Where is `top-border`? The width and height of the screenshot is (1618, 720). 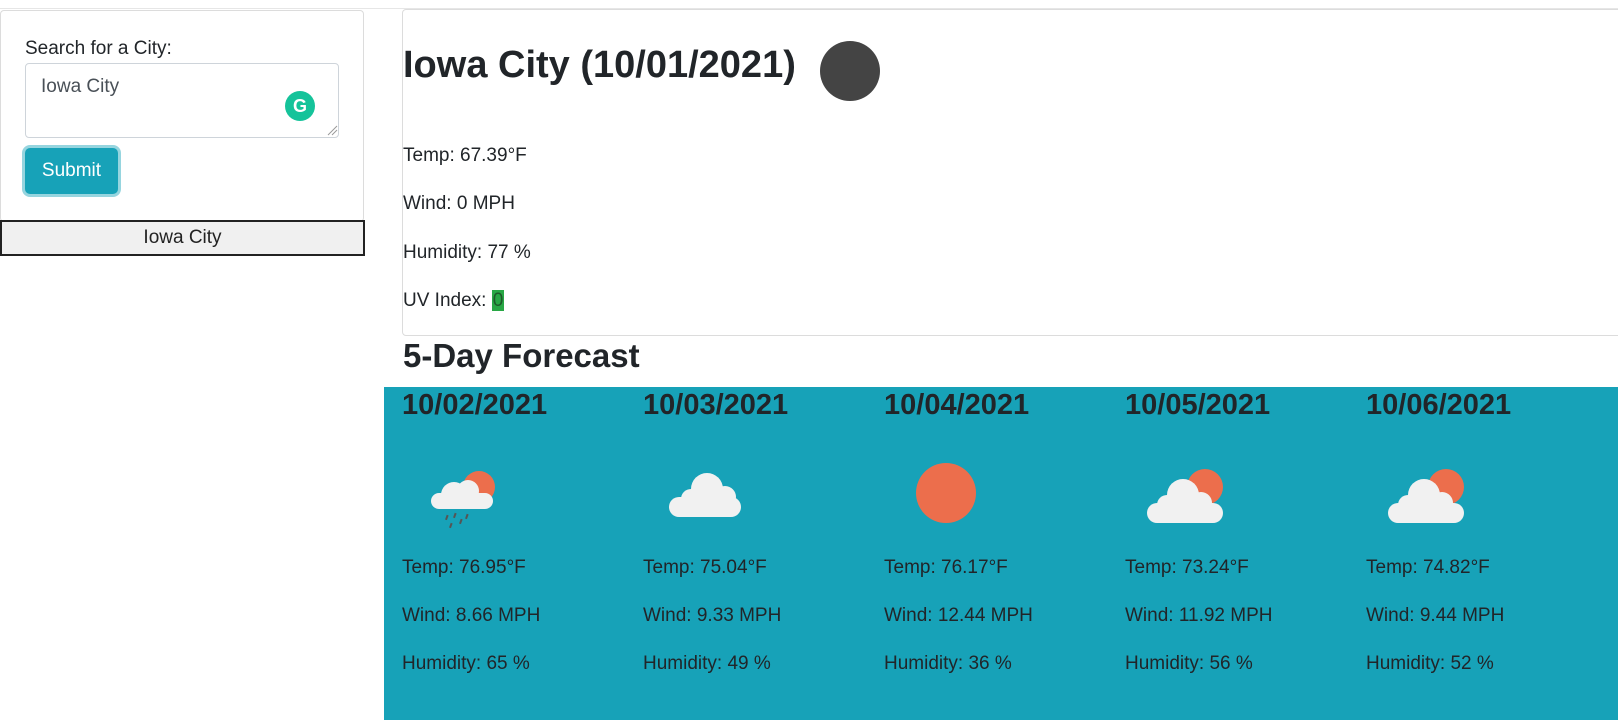
top-border is located at coordinates (809, 4).